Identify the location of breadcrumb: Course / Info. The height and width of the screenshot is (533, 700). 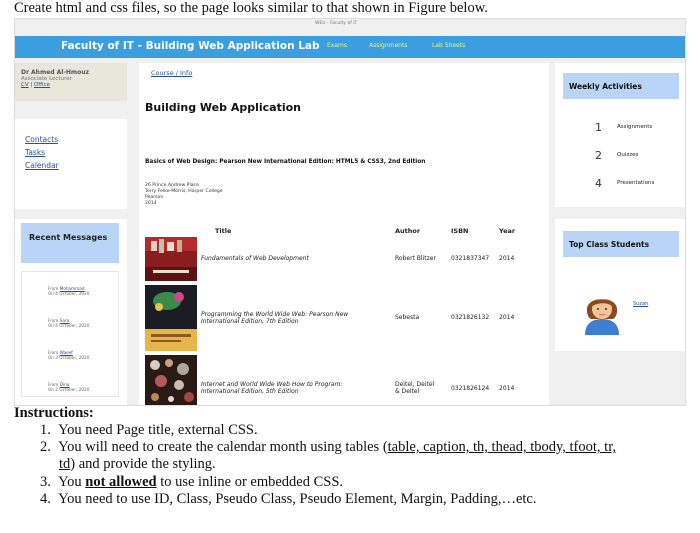
(171, 73).